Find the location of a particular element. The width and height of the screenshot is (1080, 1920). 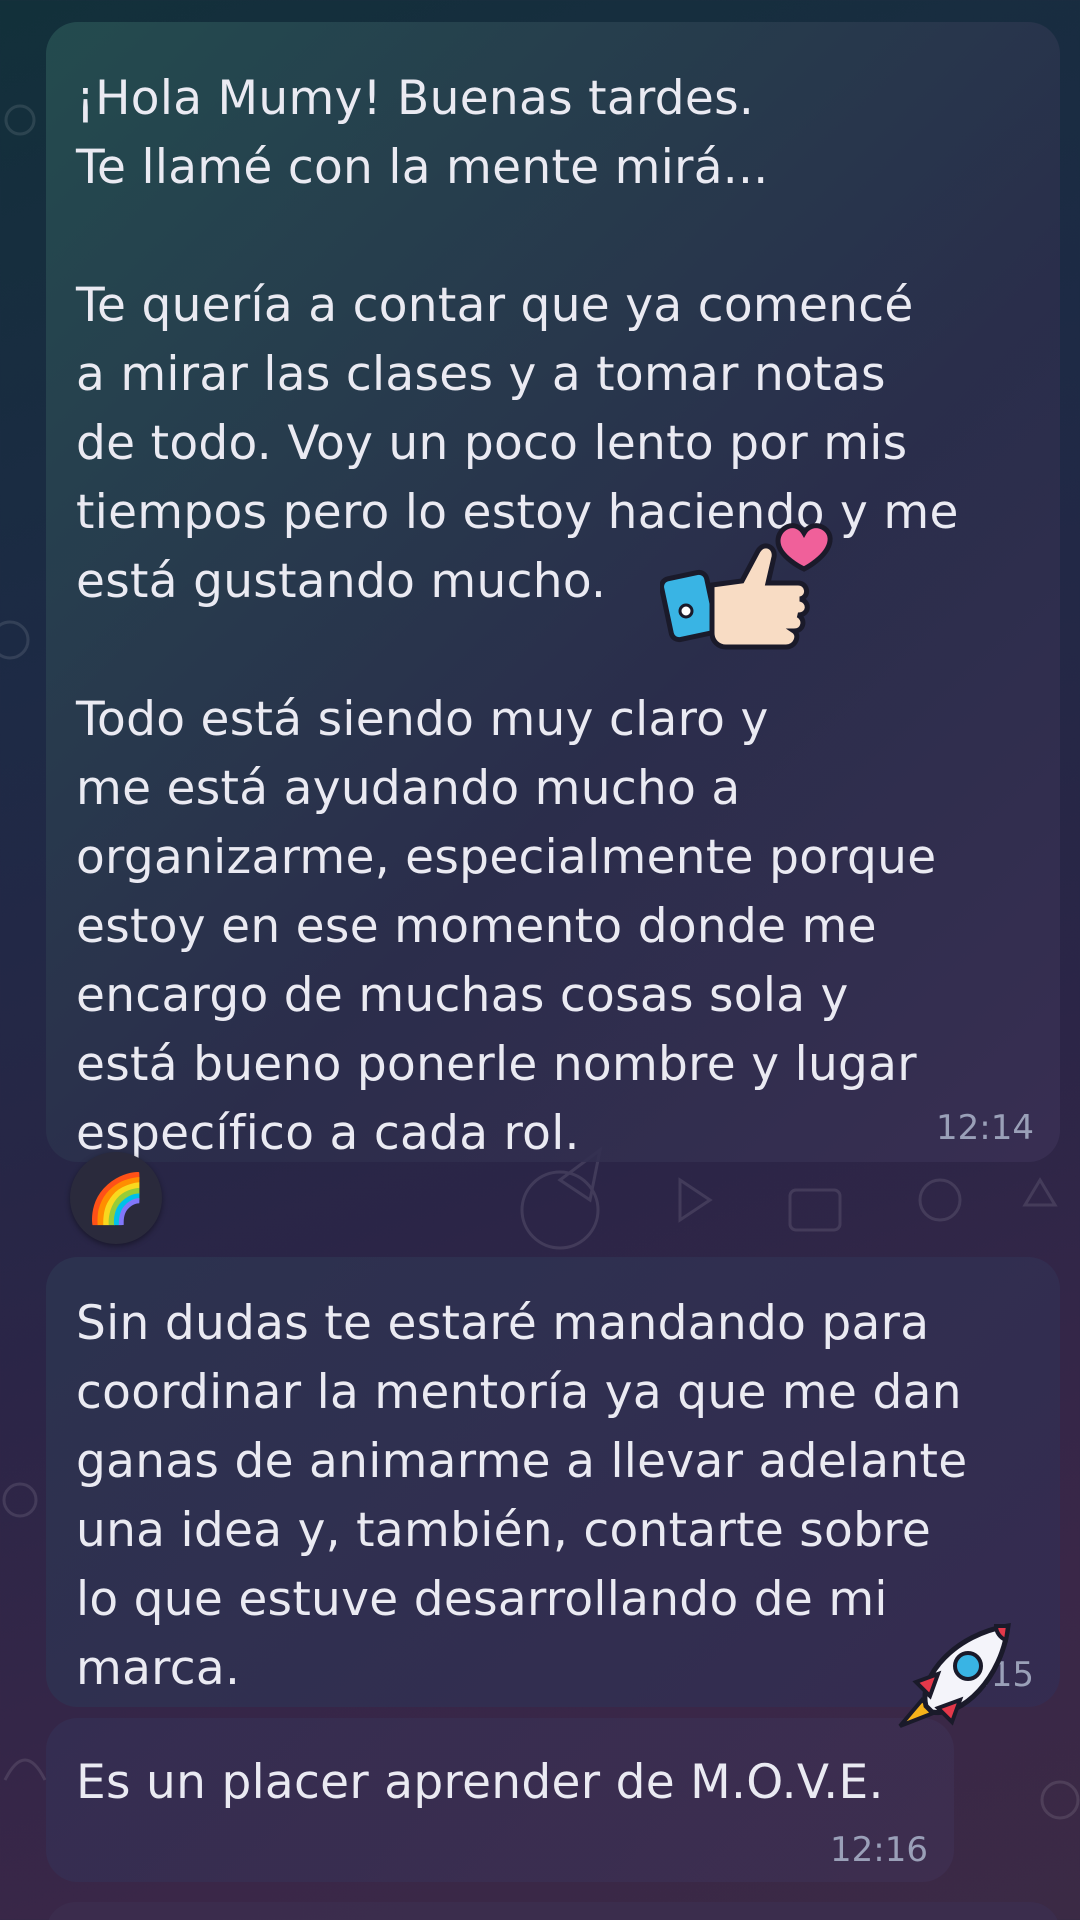

rainbow-icon: 🌈 is located at coordinates (116, 1198).